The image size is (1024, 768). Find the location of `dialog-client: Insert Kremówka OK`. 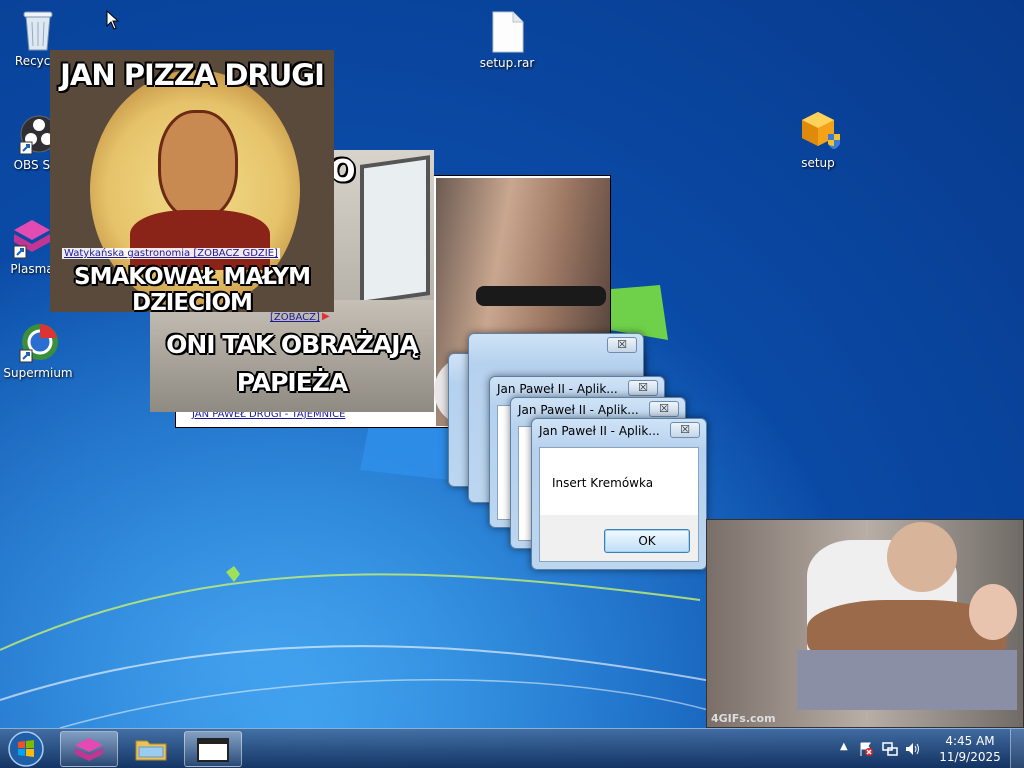

dialog-client: Insert Kremówka OK is located at coordinates (619, 504).